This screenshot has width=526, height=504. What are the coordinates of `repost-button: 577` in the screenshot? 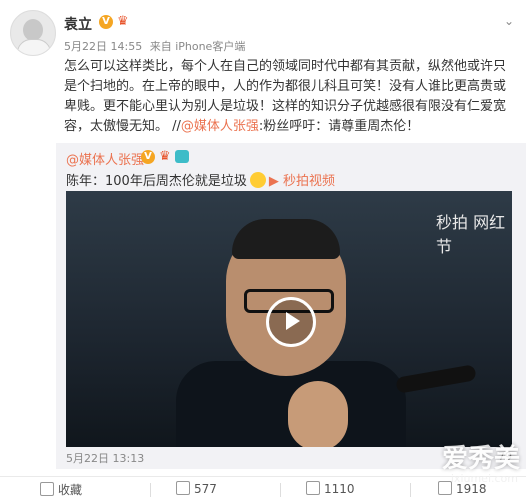 It's located at (196, 488).